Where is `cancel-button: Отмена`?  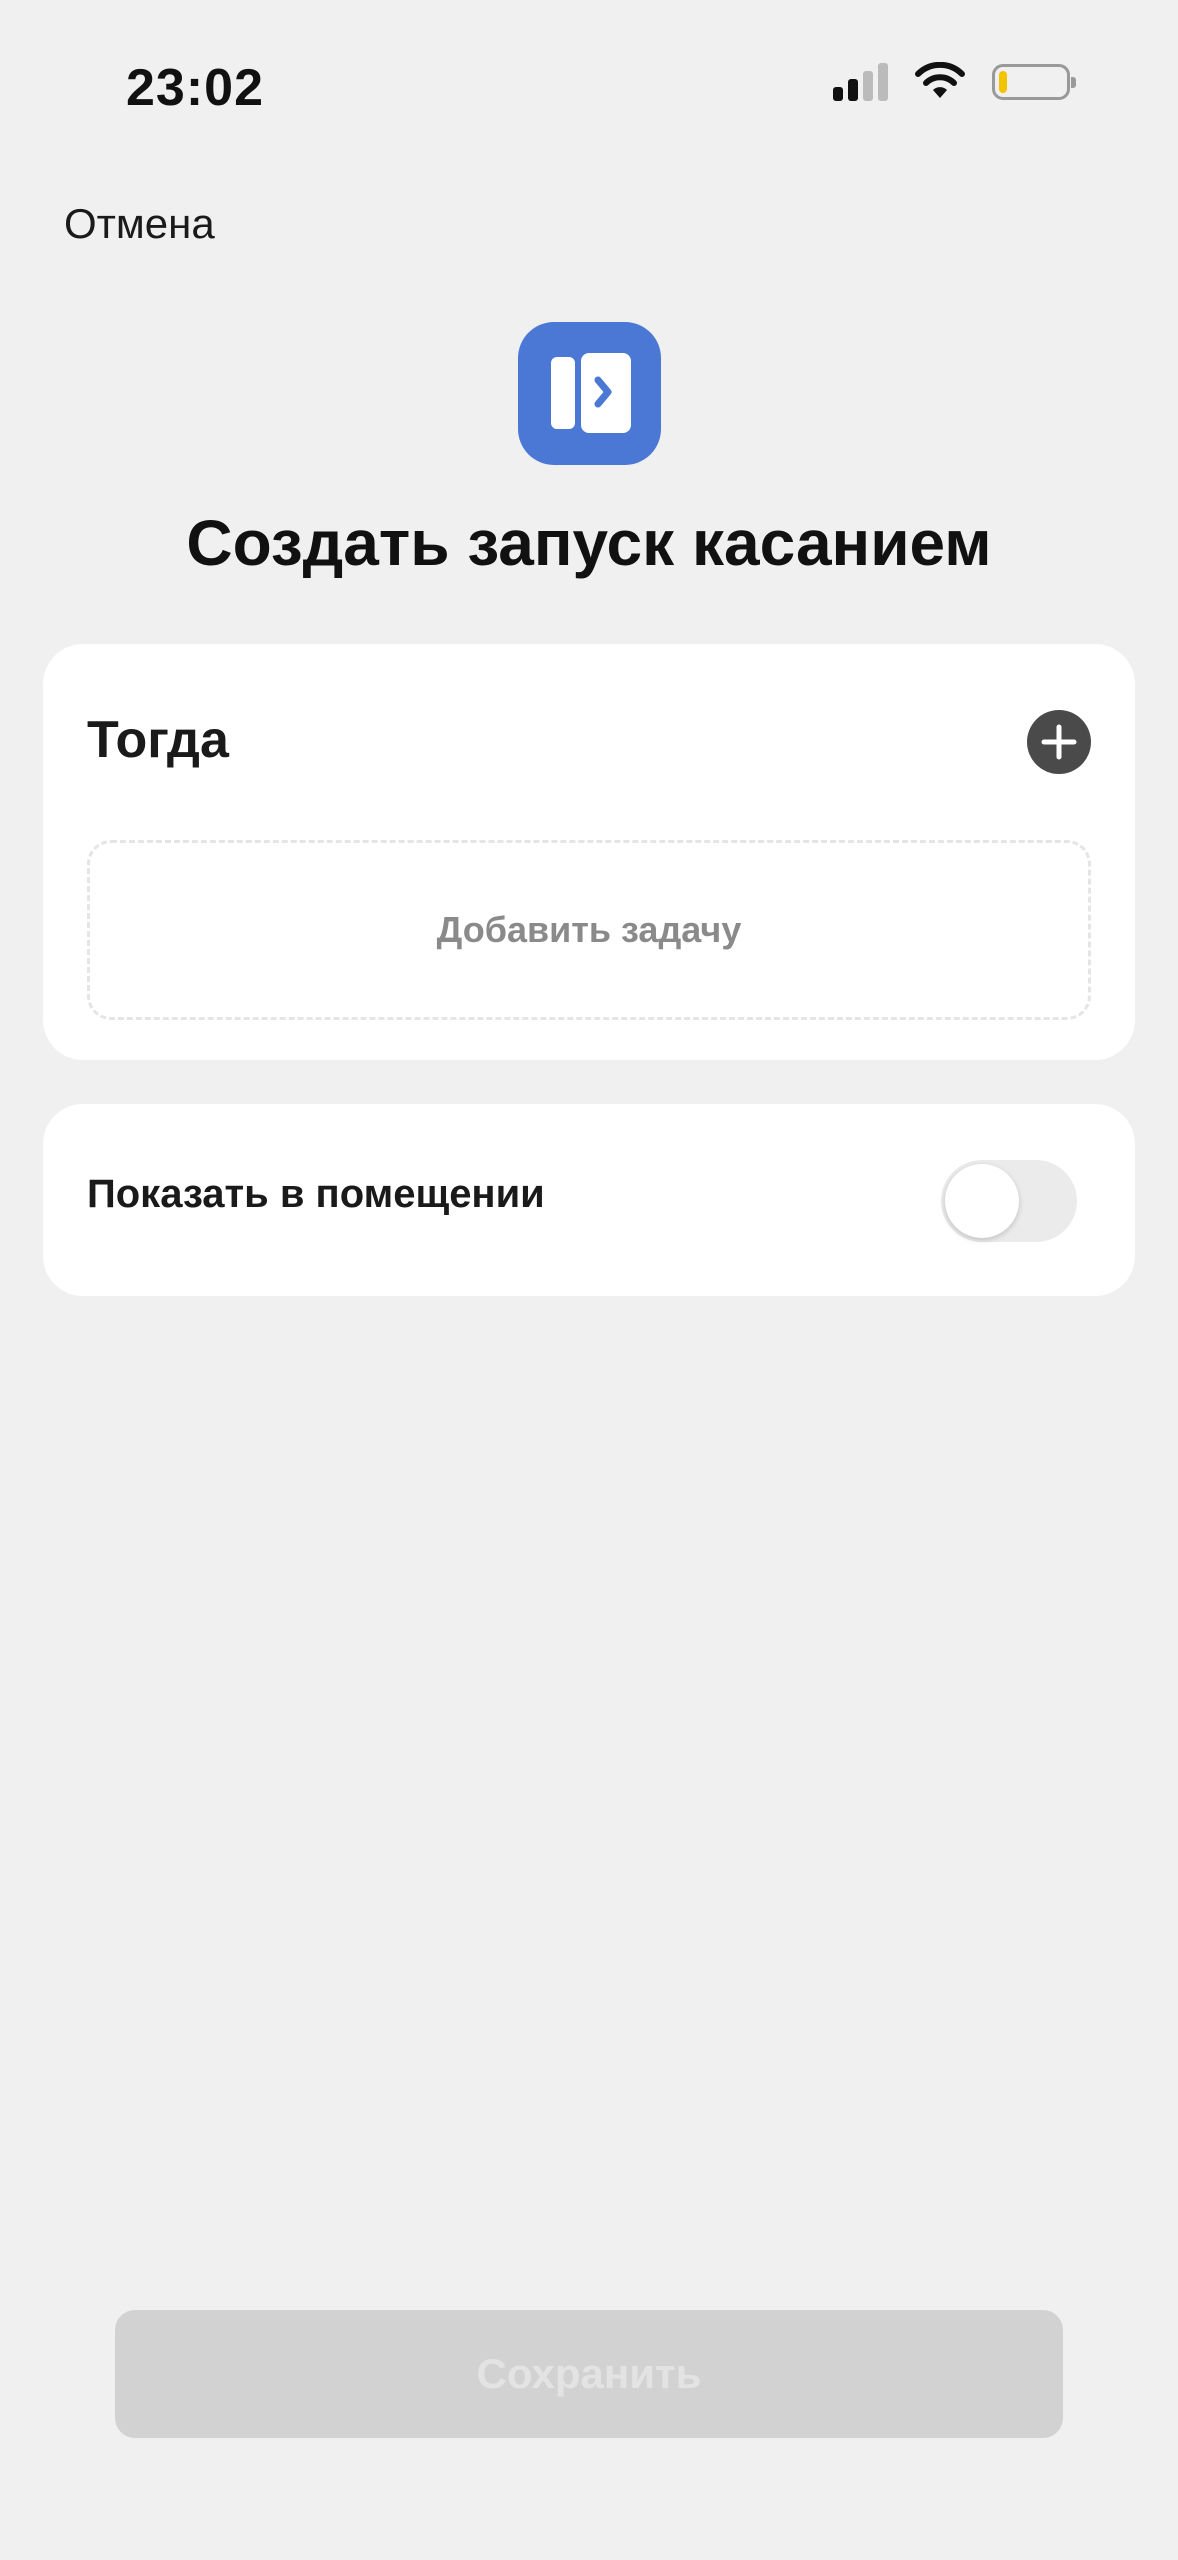 cancel-button: Отмена is located at coordinates (139, 224).